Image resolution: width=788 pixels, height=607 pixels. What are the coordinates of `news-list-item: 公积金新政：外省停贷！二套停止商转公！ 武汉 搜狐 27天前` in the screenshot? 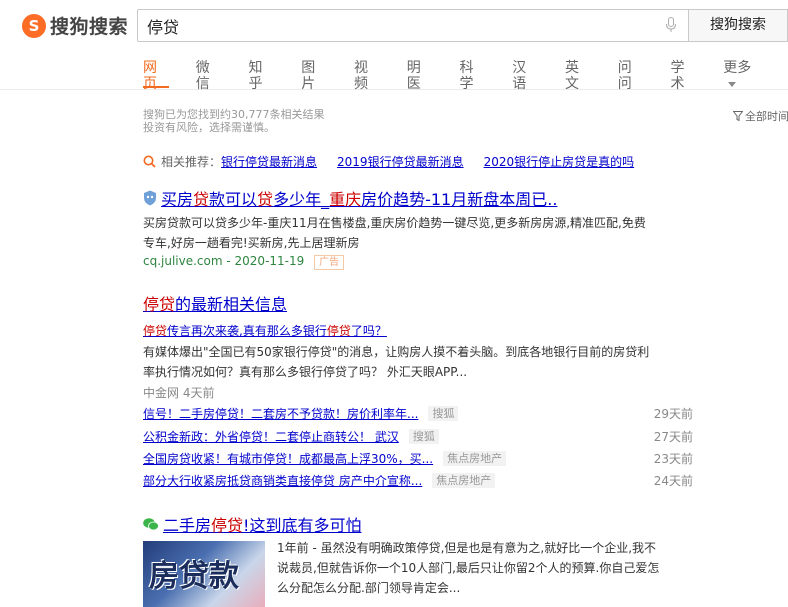 It's located at (418, 436).